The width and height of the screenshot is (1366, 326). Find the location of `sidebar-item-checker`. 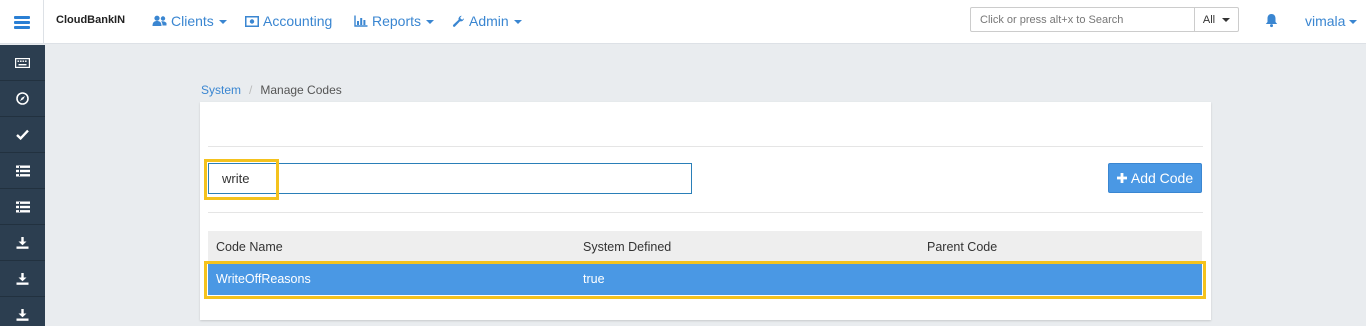

sidebar-item-checker is located at coordinates (22, 135).